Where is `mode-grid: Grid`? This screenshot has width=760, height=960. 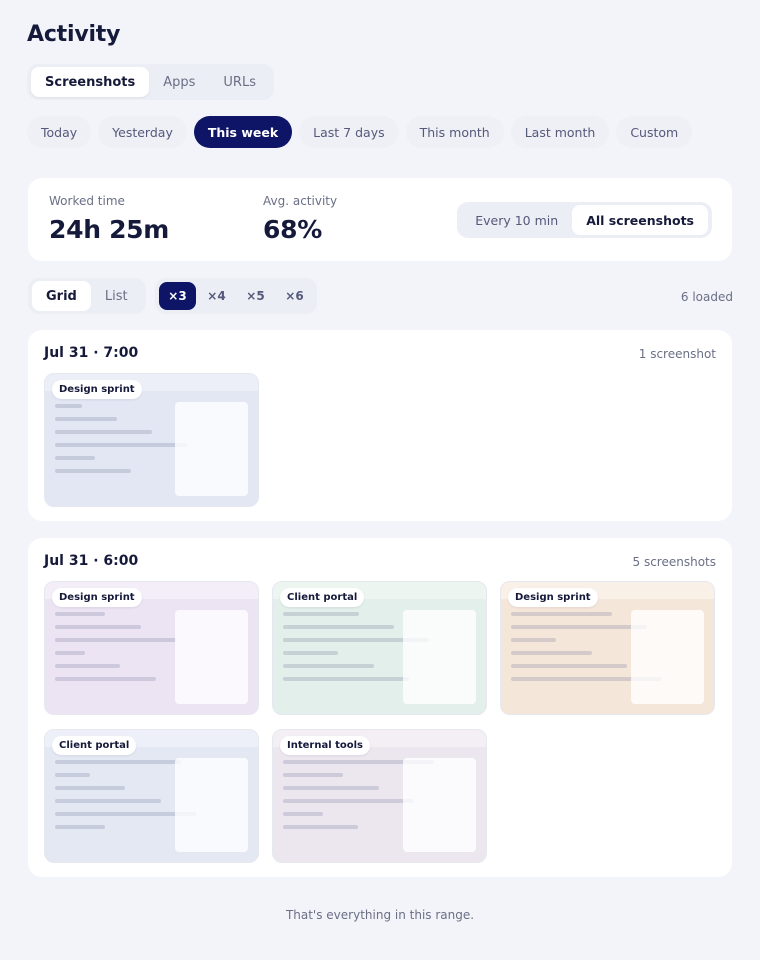 mode-grid: Grid is located at coordinates (61, 296).